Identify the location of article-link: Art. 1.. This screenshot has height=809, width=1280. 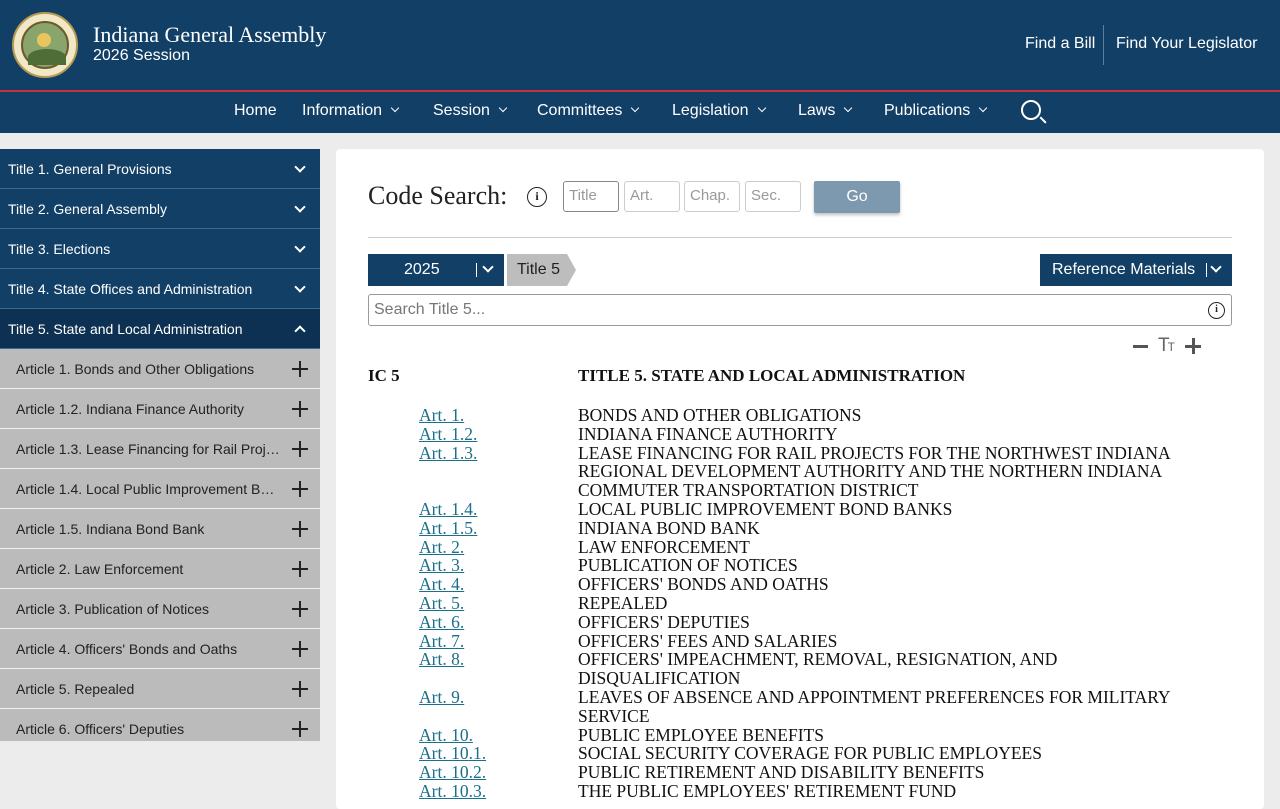
(473, 415).